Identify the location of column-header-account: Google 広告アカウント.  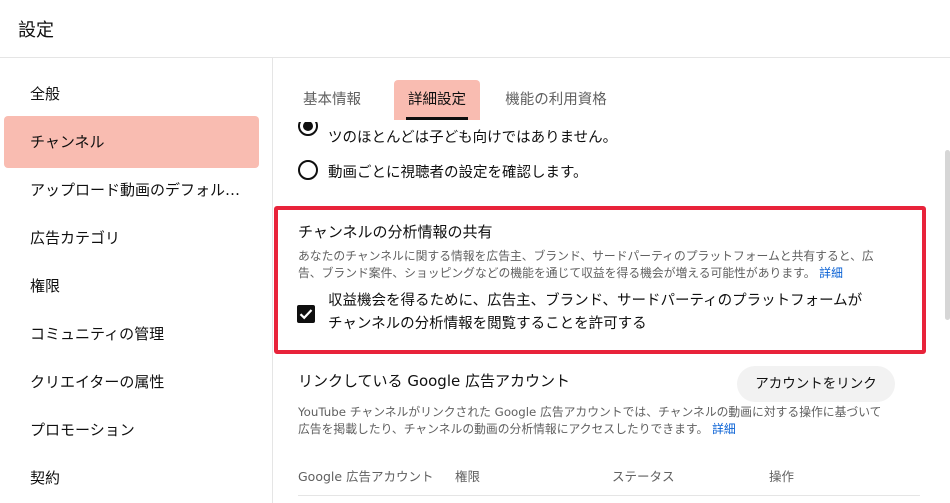
(366, 476).